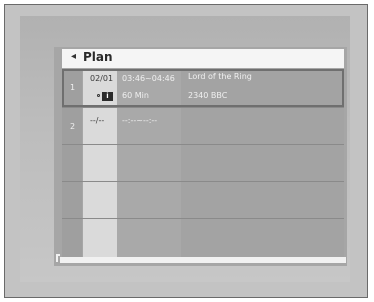 Image resolution: width=374 pixels, height=302 pixels. What do you see at coordinates (98, 57) in the screenshot?
I see `page-title: Plan` at bounding box center [98, 57].